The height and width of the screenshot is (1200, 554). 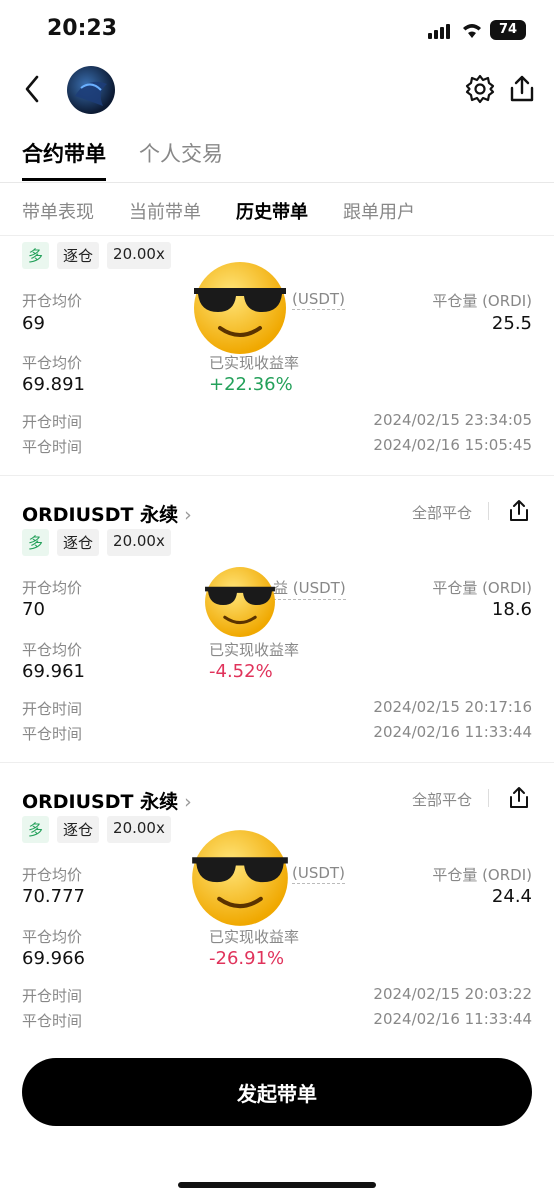 What do you see at coordinates (91, 90) in the screenshot?
I see `avatar` at bounding box center [91, 90].